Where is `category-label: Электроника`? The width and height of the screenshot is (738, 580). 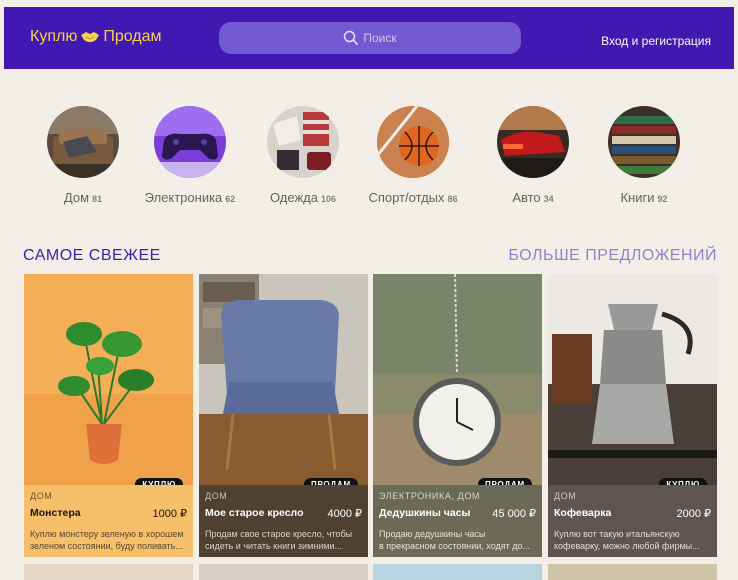 category-label: Электроника is located at coordinates (183, 197).